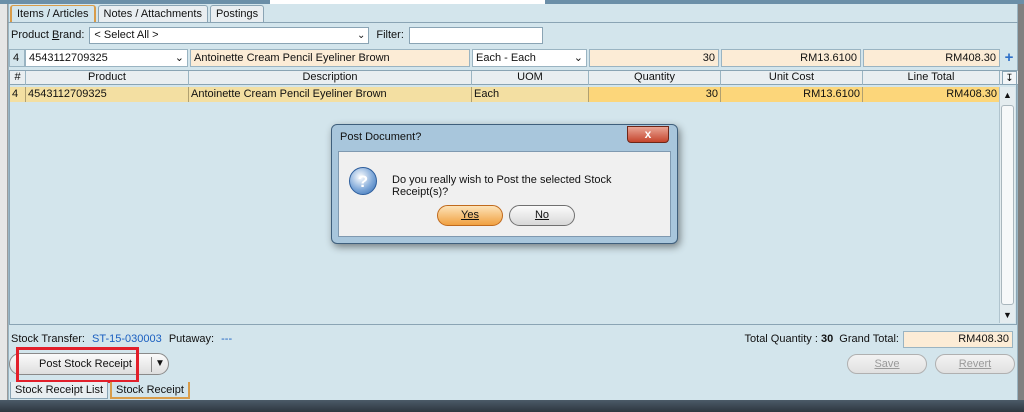 Image resolution: width=1024 pixels, height=412 pixels. I want to click on stock-transfer-link: ST-15-030003, so click(127, 339).